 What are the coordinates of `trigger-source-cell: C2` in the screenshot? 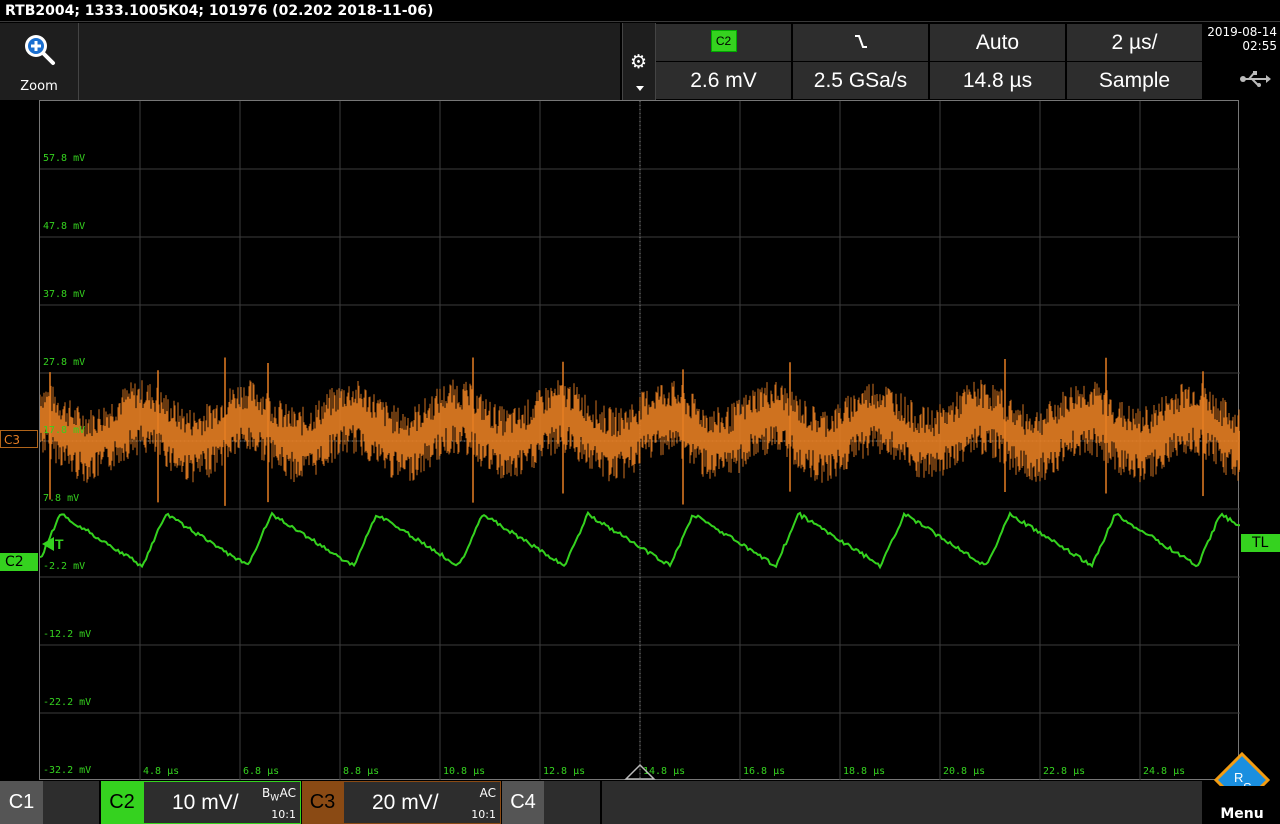 It's located at (723, 42).